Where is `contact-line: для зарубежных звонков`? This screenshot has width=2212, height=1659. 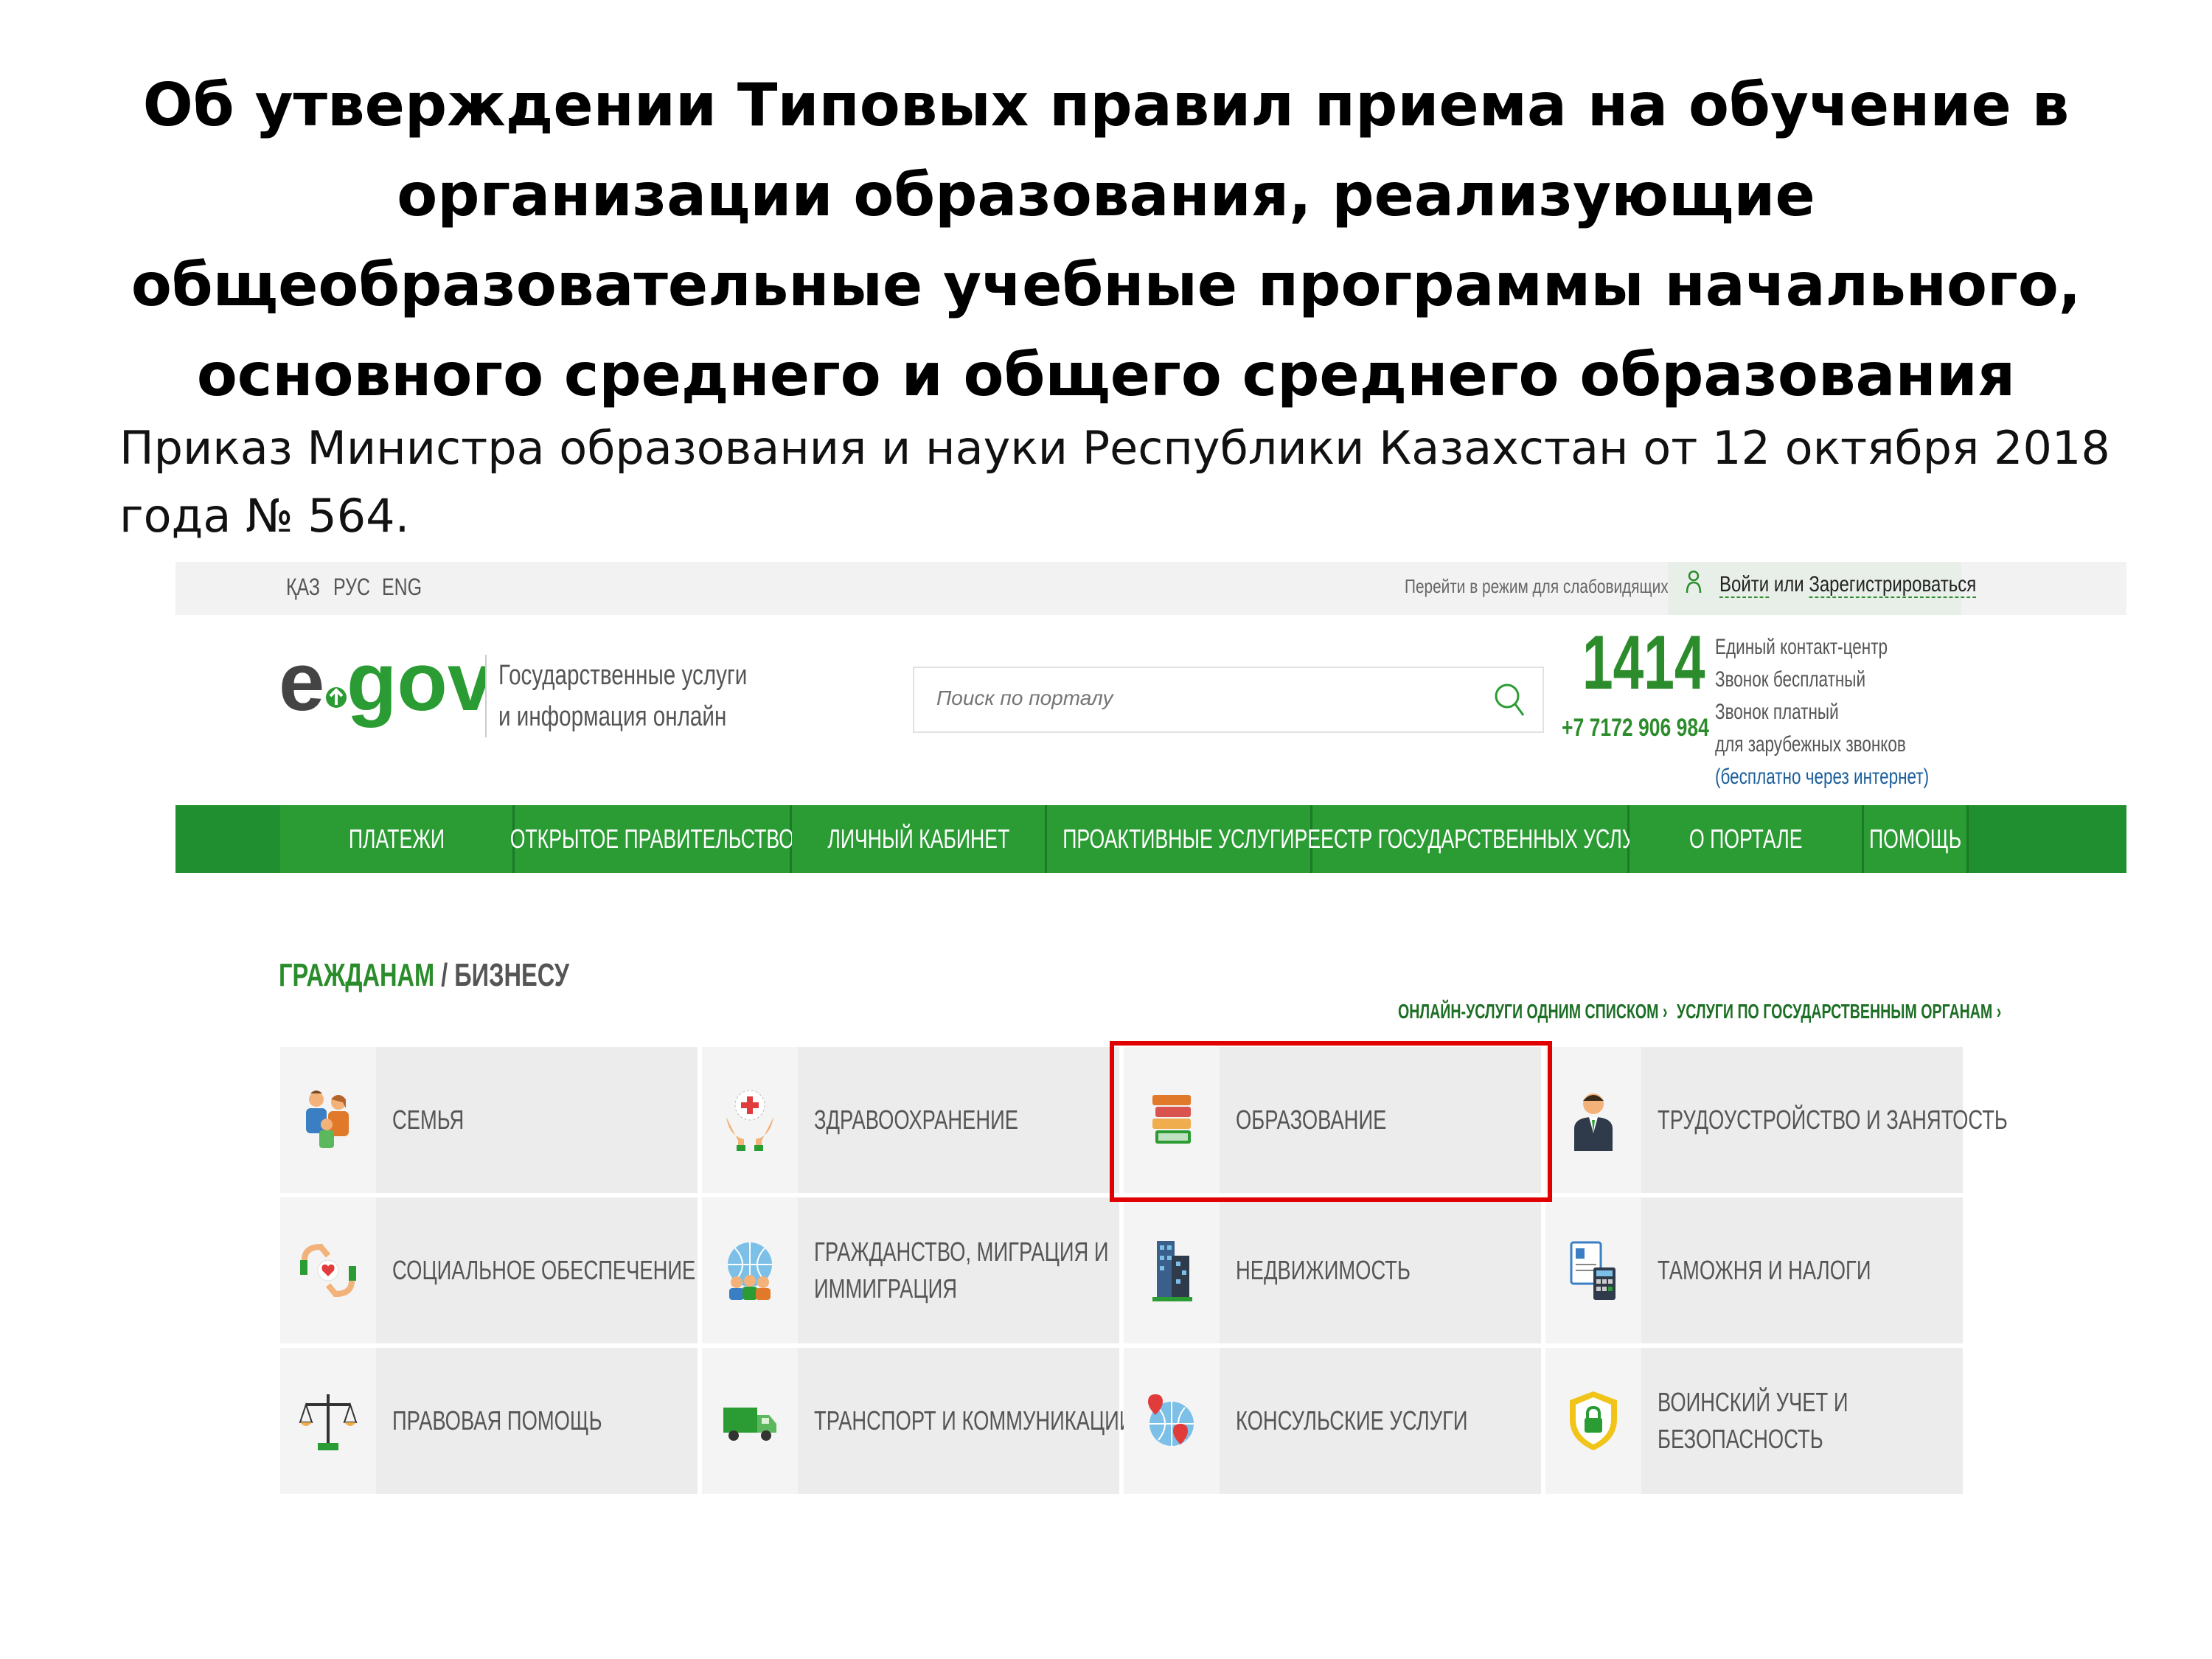 contact-line: для зарубежных звонков is located at coordinates (1810, 744).